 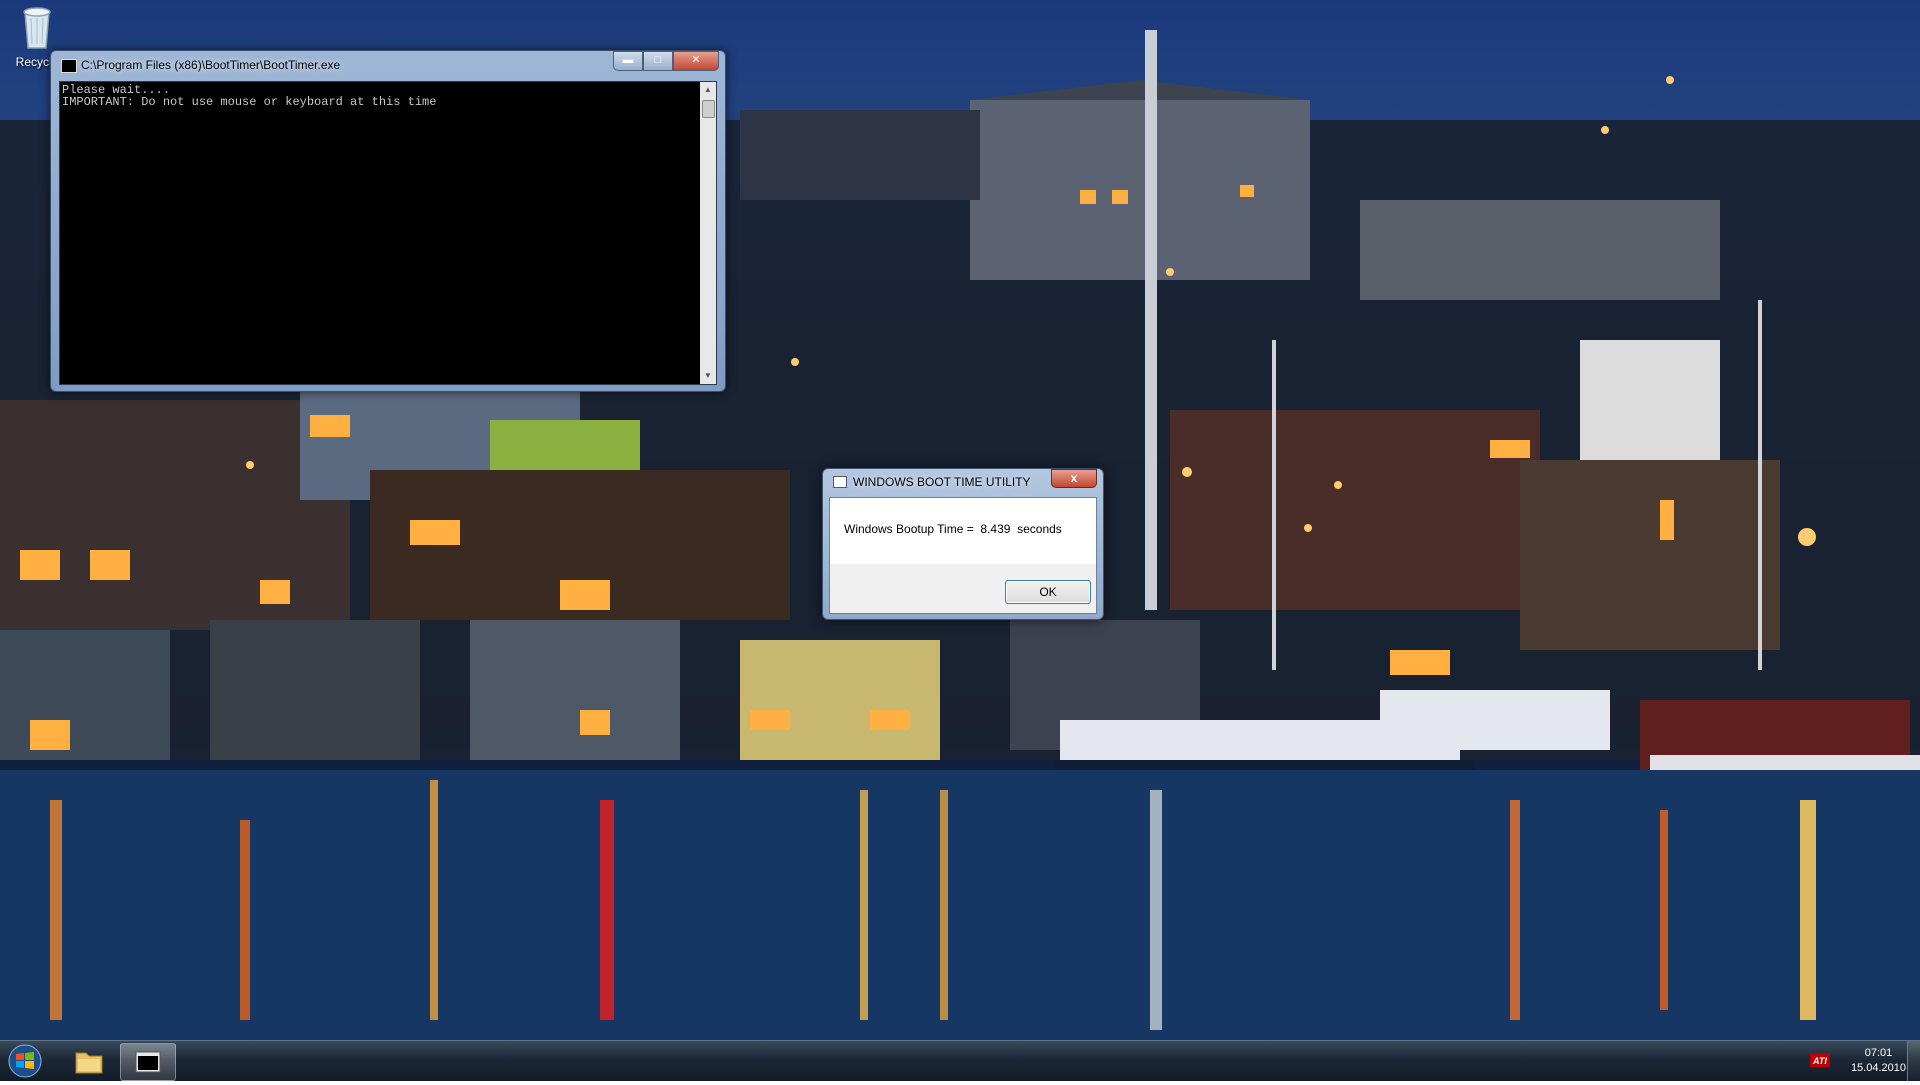 I want to click on minimize-button: ▬, so click(x=628, y=61).